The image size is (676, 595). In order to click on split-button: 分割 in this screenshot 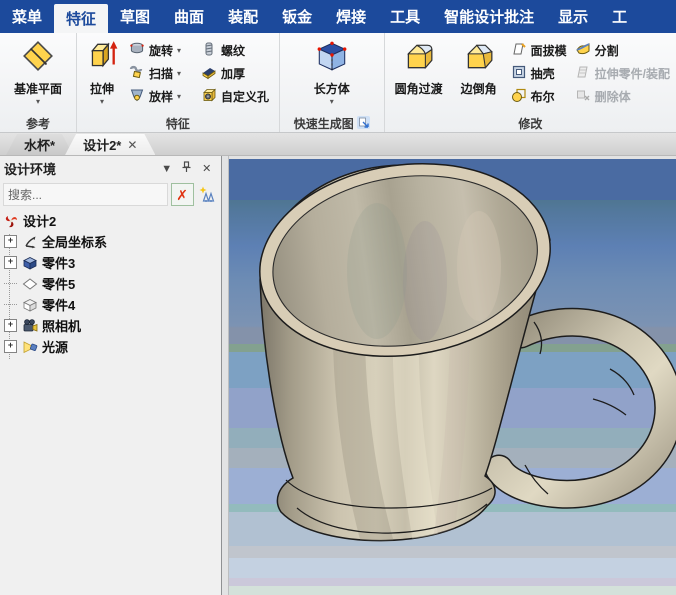, I will do `click(622, 50)`.